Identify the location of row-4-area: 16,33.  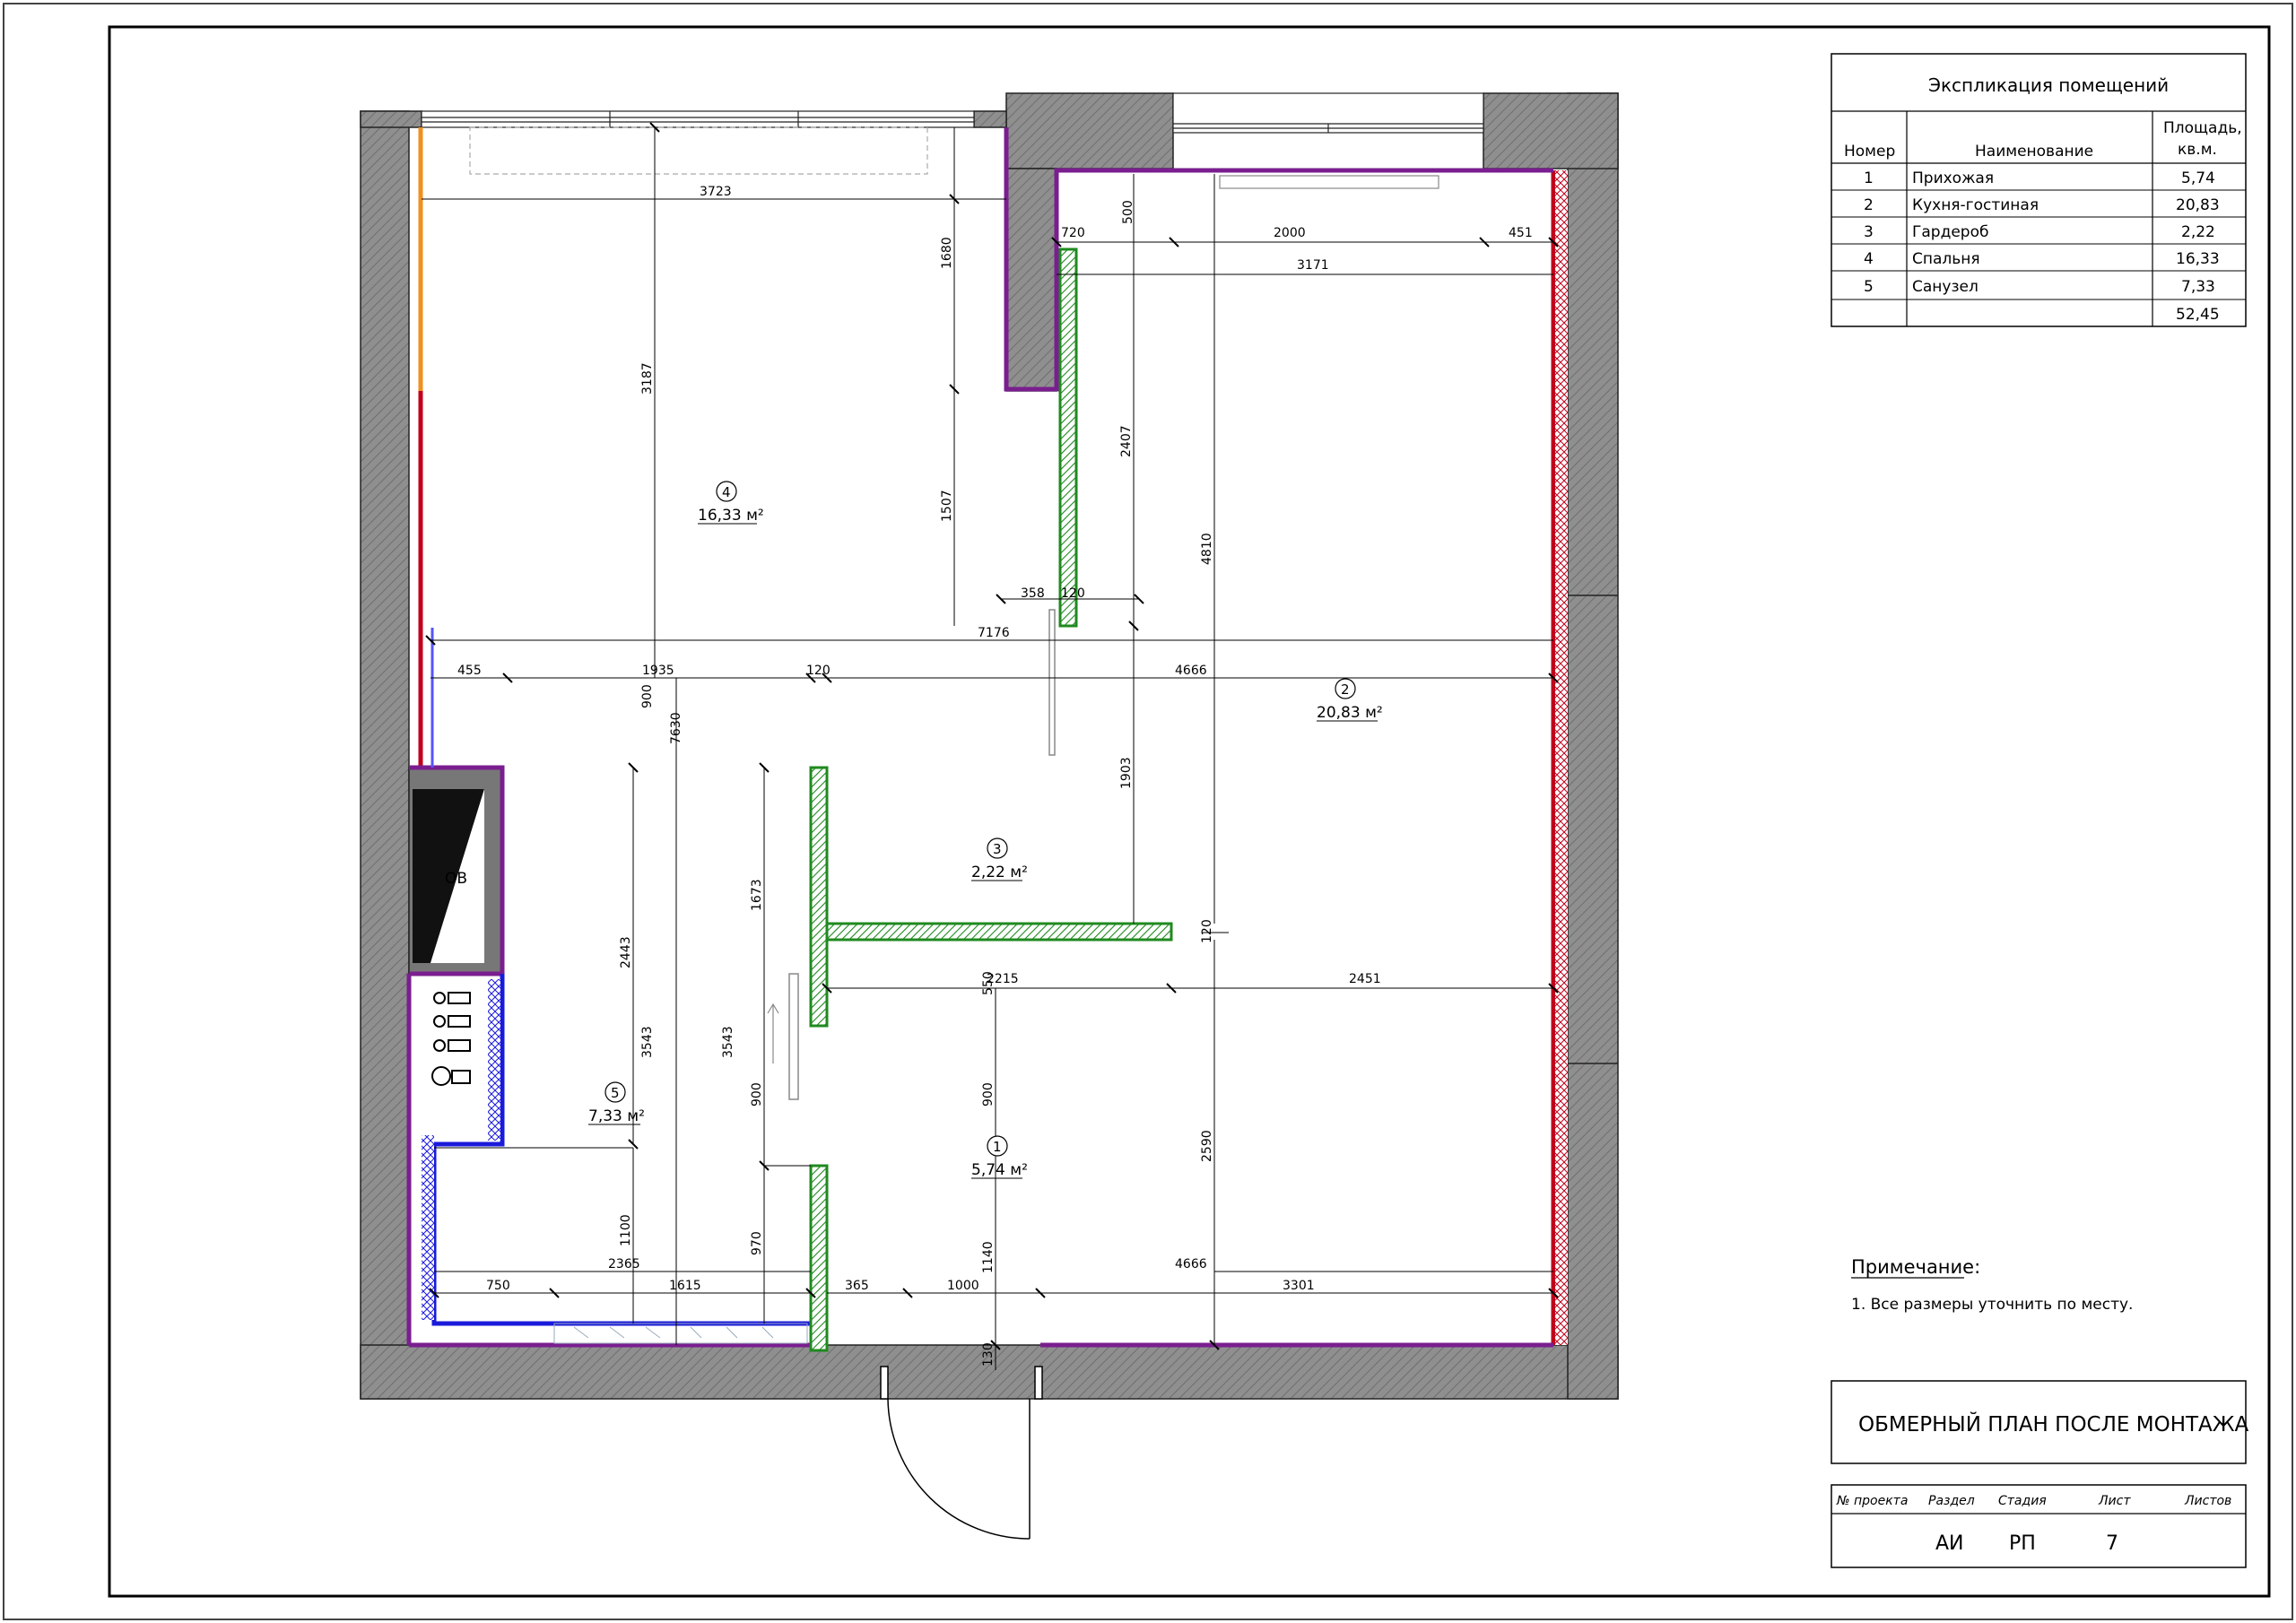
(2198, 259).